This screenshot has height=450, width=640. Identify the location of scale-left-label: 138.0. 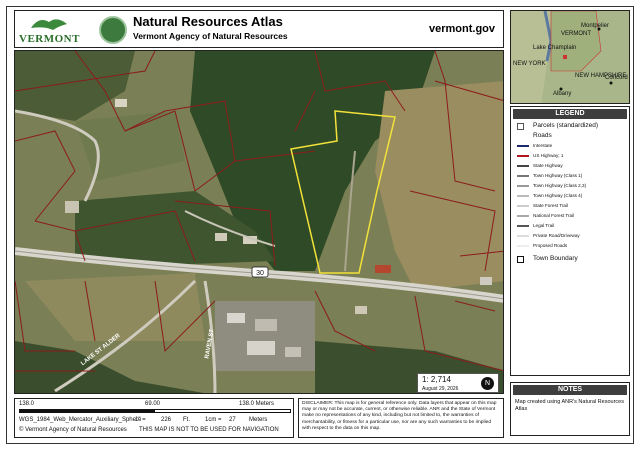
(27, 404).